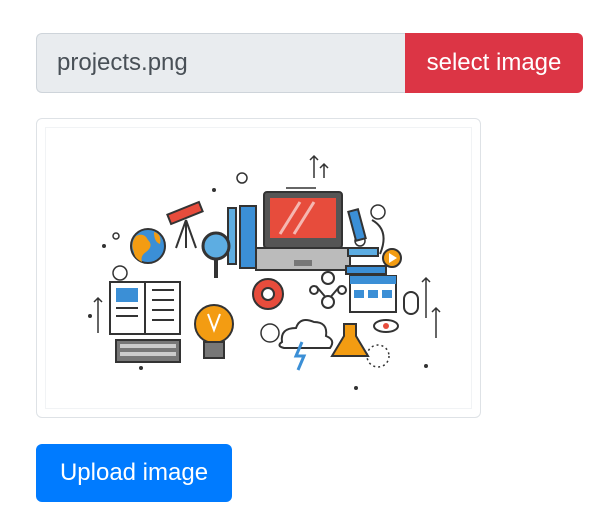  I want to click on file-name-field: projects.png, so click(220, 63).